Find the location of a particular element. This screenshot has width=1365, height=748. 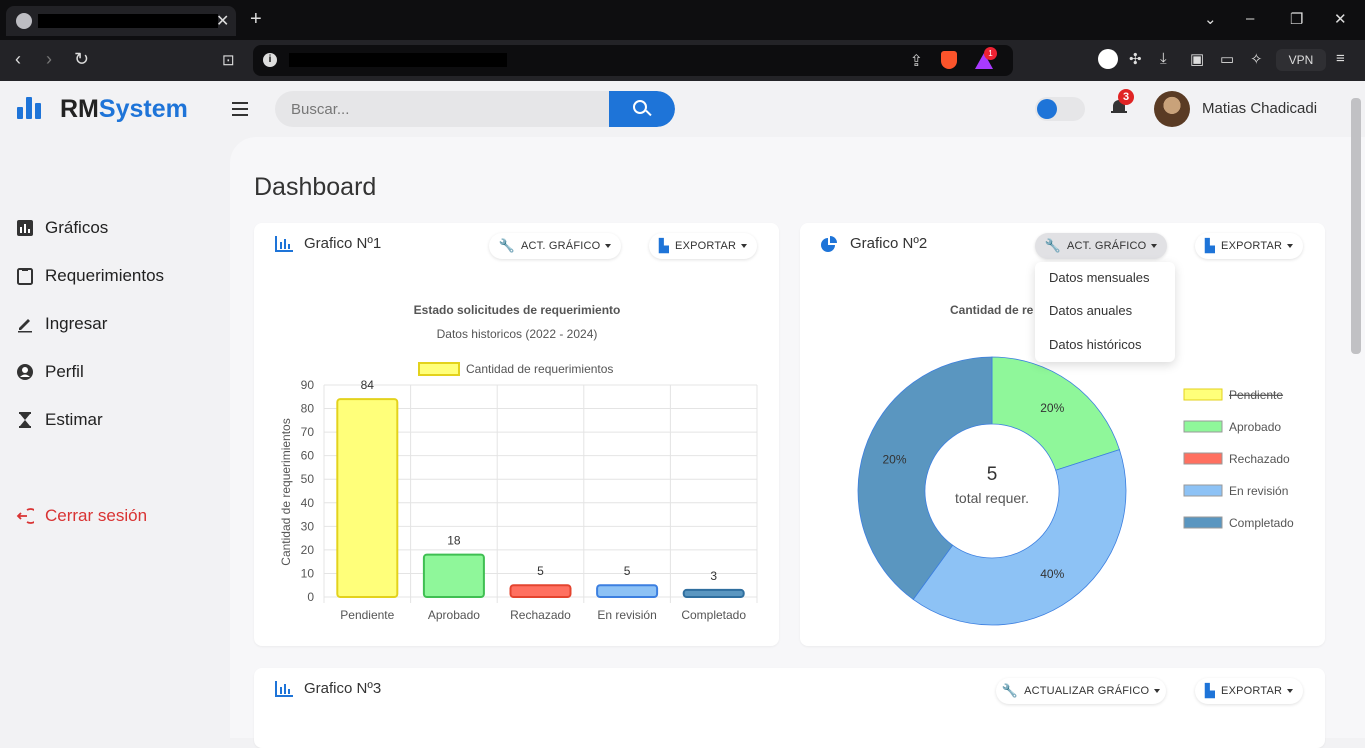

logout-icon is located at coordinates (27, 516).